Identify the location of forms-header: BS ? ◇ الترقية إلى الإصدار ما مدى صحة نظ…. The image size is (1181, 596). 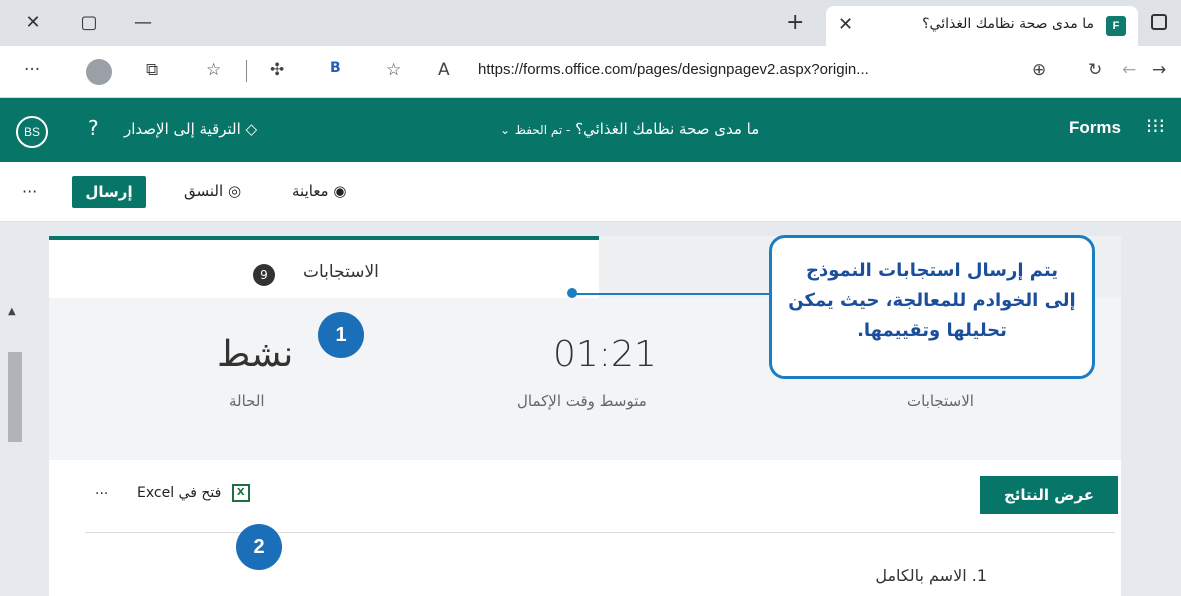
(590, 130).